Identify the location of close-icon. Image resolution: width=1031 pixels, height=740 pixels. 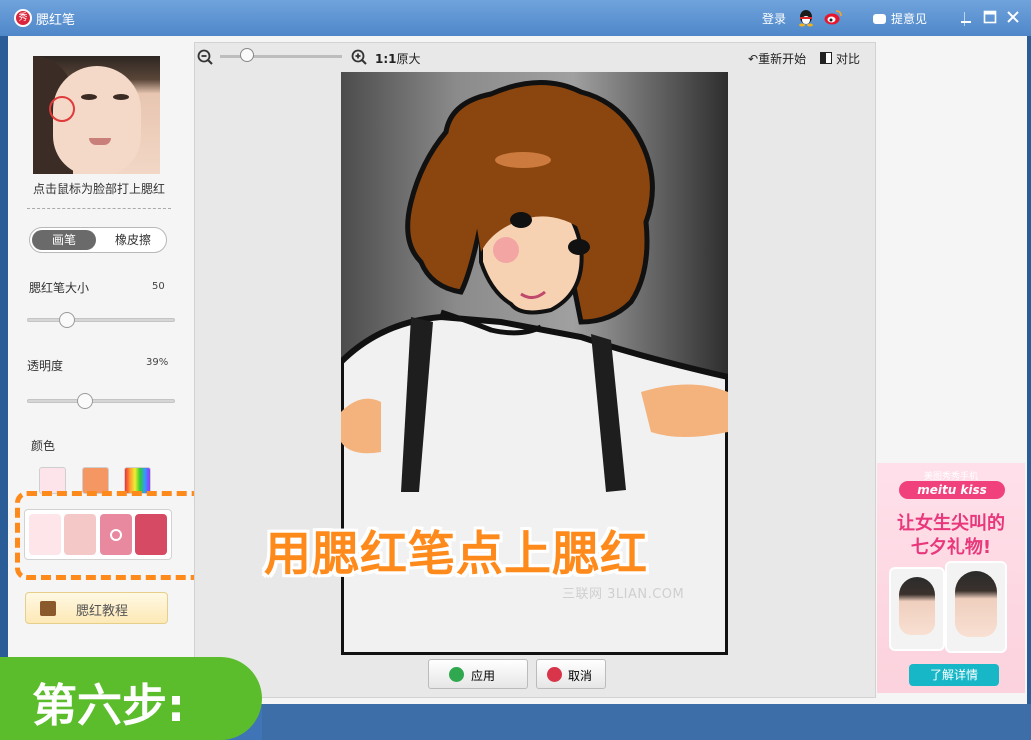
(1013, 17).